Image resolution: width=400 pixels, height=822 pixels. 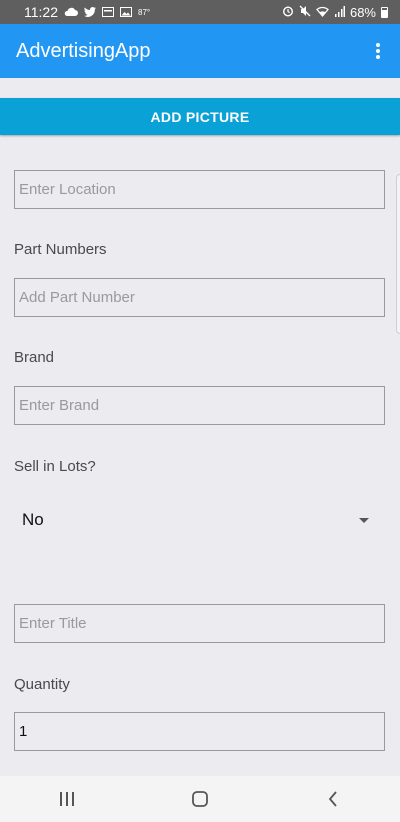 I want to click on status-bar: 11:22 87° 68%, so click(x=200, y=12).